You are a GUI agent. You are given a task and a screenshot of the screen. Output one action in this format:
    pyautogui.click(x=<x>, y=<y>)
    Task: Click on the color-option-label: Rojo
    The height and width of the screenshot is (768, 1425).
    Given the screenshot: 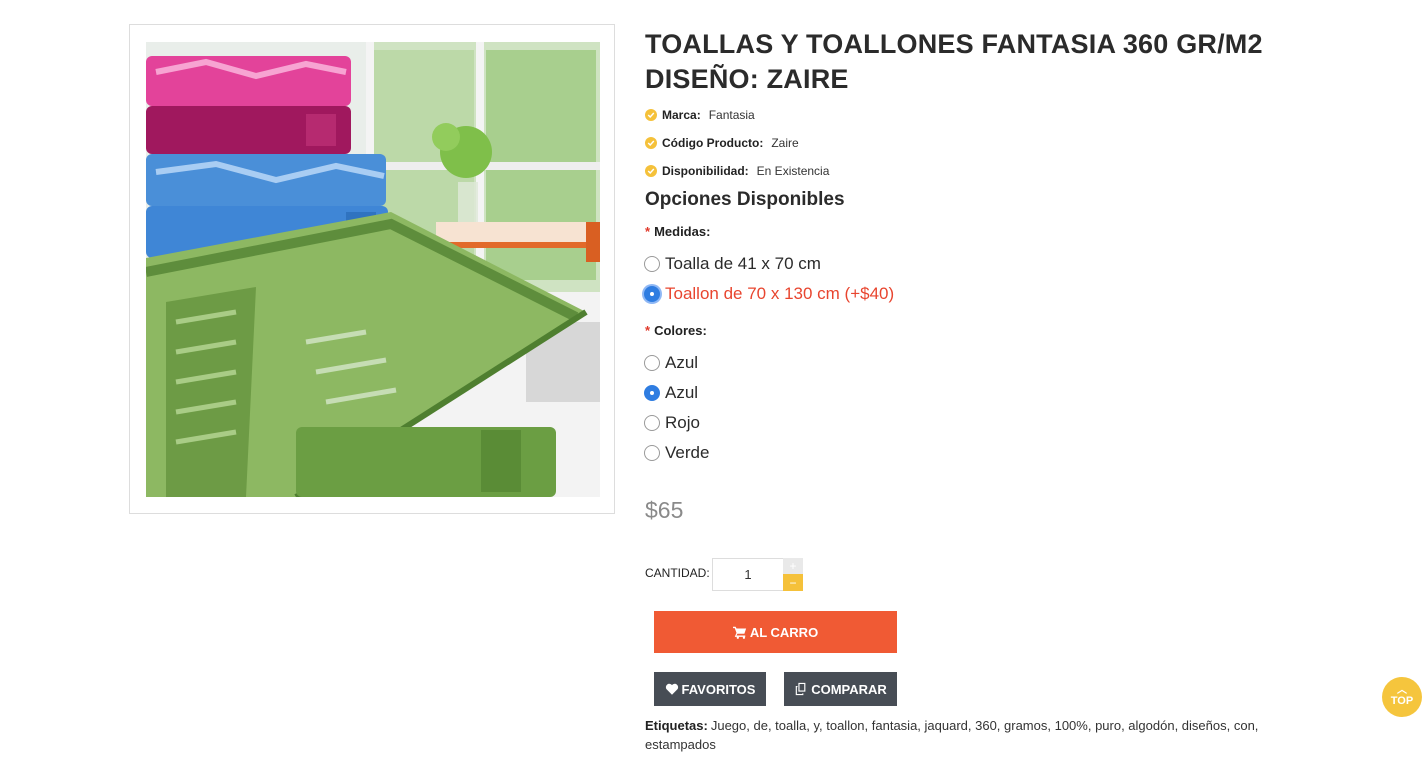 What is the action you would take?
    pyautogui.click(x=682, y=422)
    